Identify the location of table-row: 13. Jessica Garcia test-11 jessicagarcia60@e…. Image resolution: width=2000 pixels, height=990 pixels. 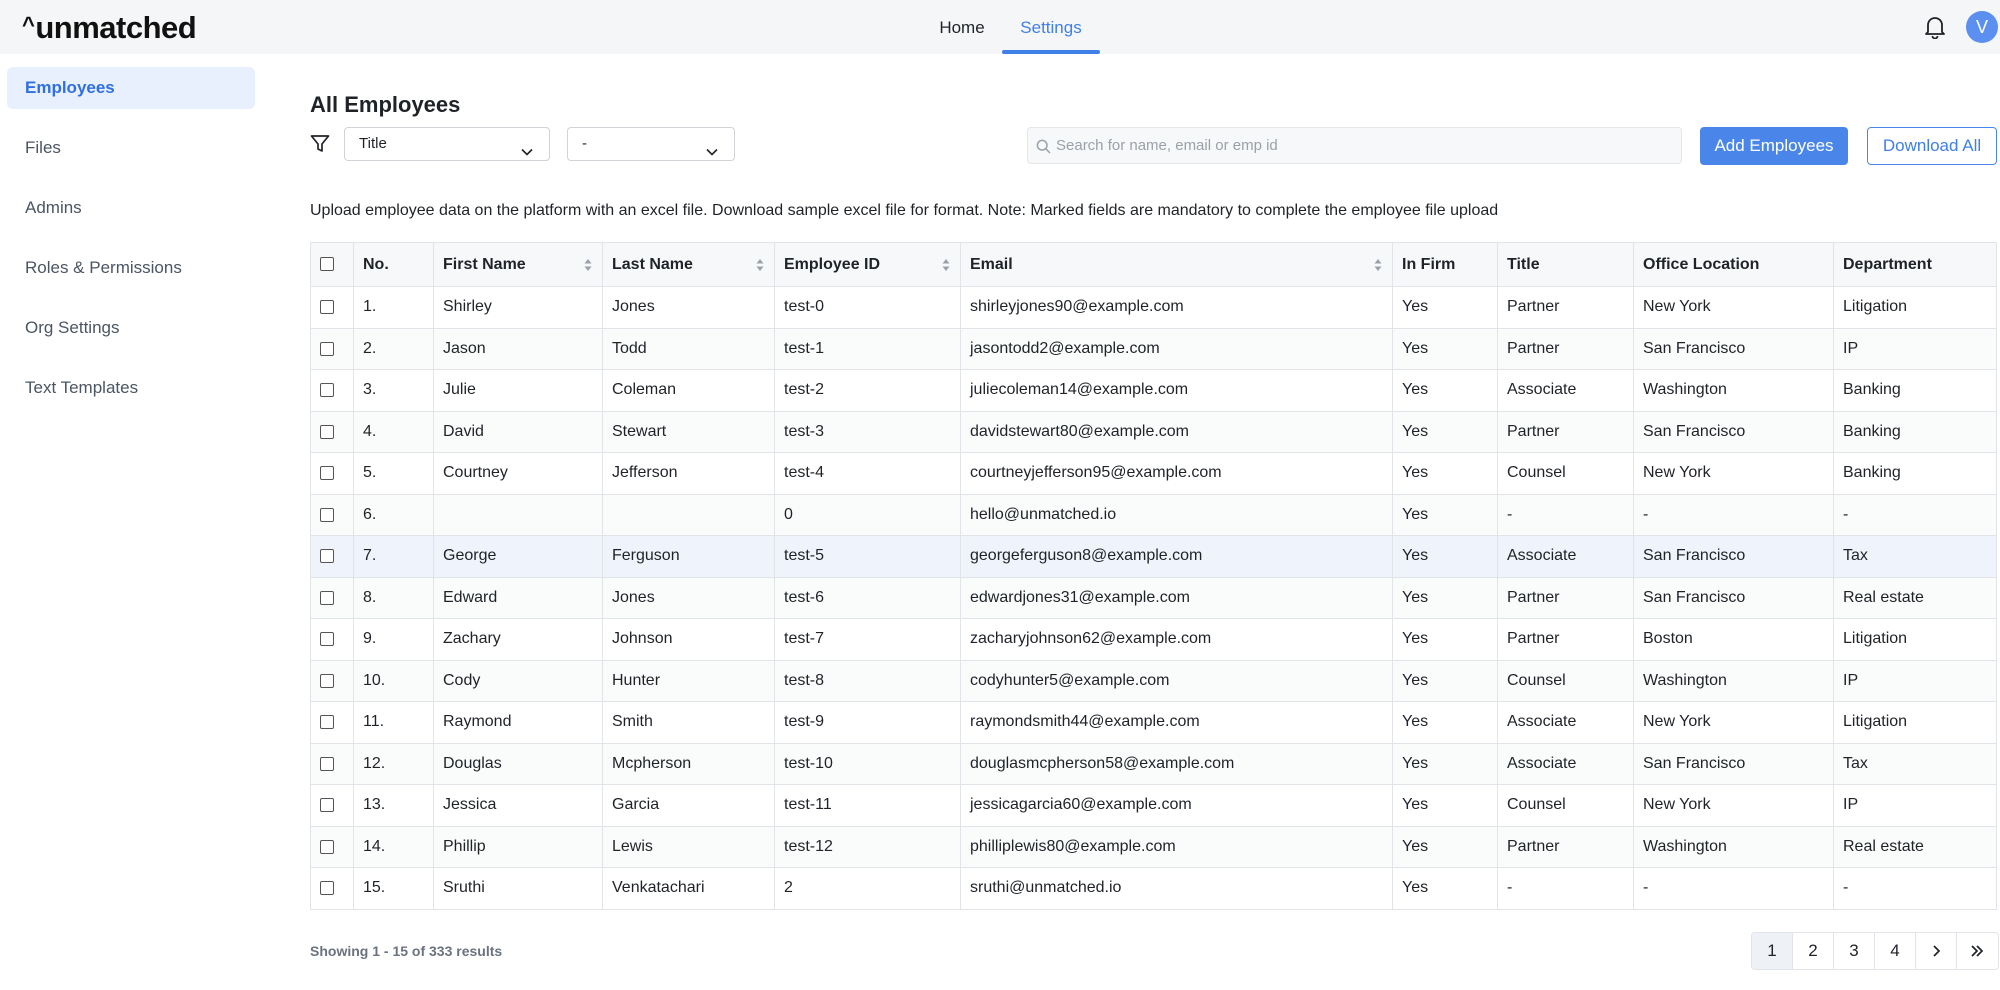
(1153, 805).